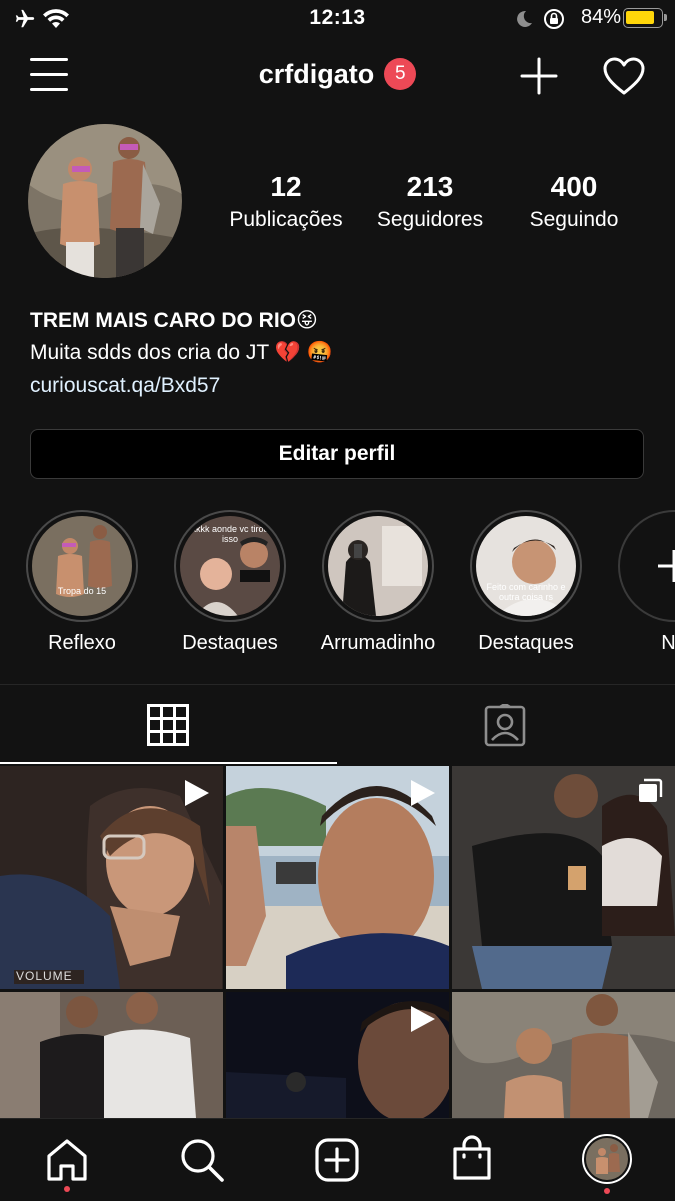  Describe the element at coordinates (230, 534) in the screenshot. I see `highlight-destaques-caption: kkkk aonde vc tirou isso` at that location.